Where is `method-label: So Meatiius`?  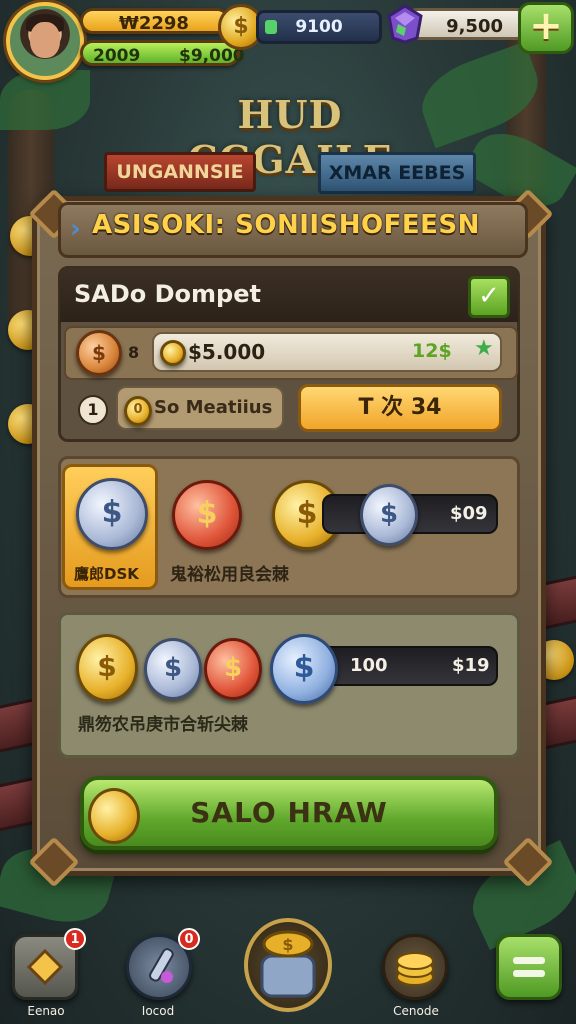
method-label: So Meatiius is located at coordinates (213, 407).